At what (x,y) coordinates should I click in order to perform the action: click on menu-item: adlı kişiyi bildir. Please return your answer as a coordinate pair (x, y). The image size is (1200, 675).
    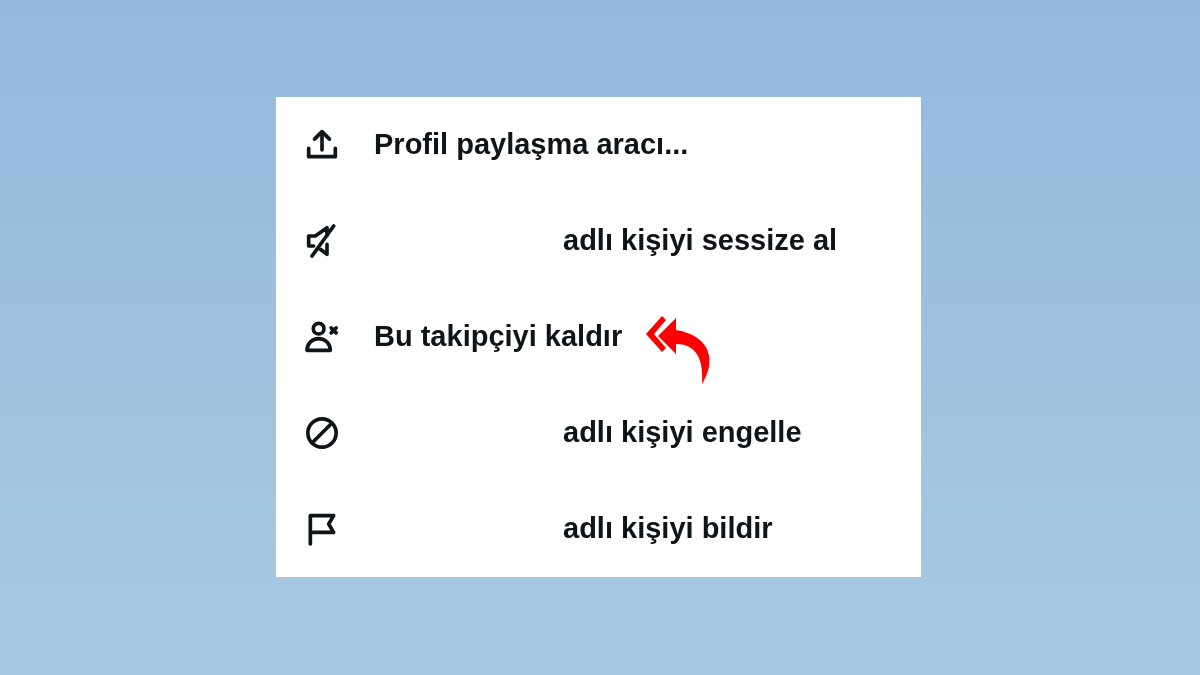
    Looking at the image, I should click on (598, 529).